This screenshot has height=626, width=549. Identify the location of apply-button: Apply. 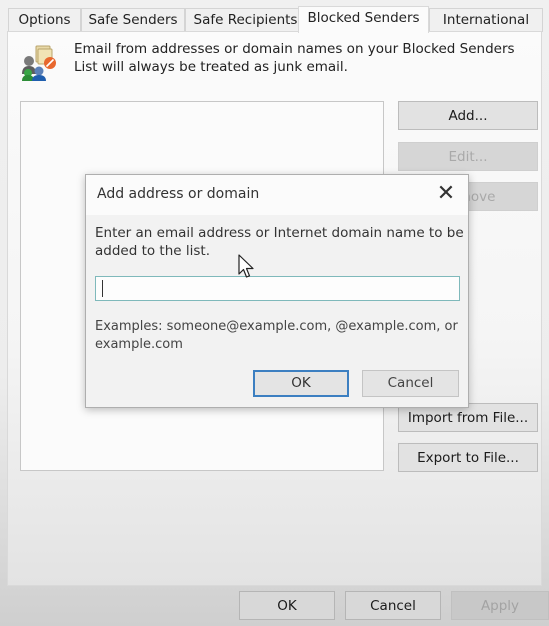
(500, 605).